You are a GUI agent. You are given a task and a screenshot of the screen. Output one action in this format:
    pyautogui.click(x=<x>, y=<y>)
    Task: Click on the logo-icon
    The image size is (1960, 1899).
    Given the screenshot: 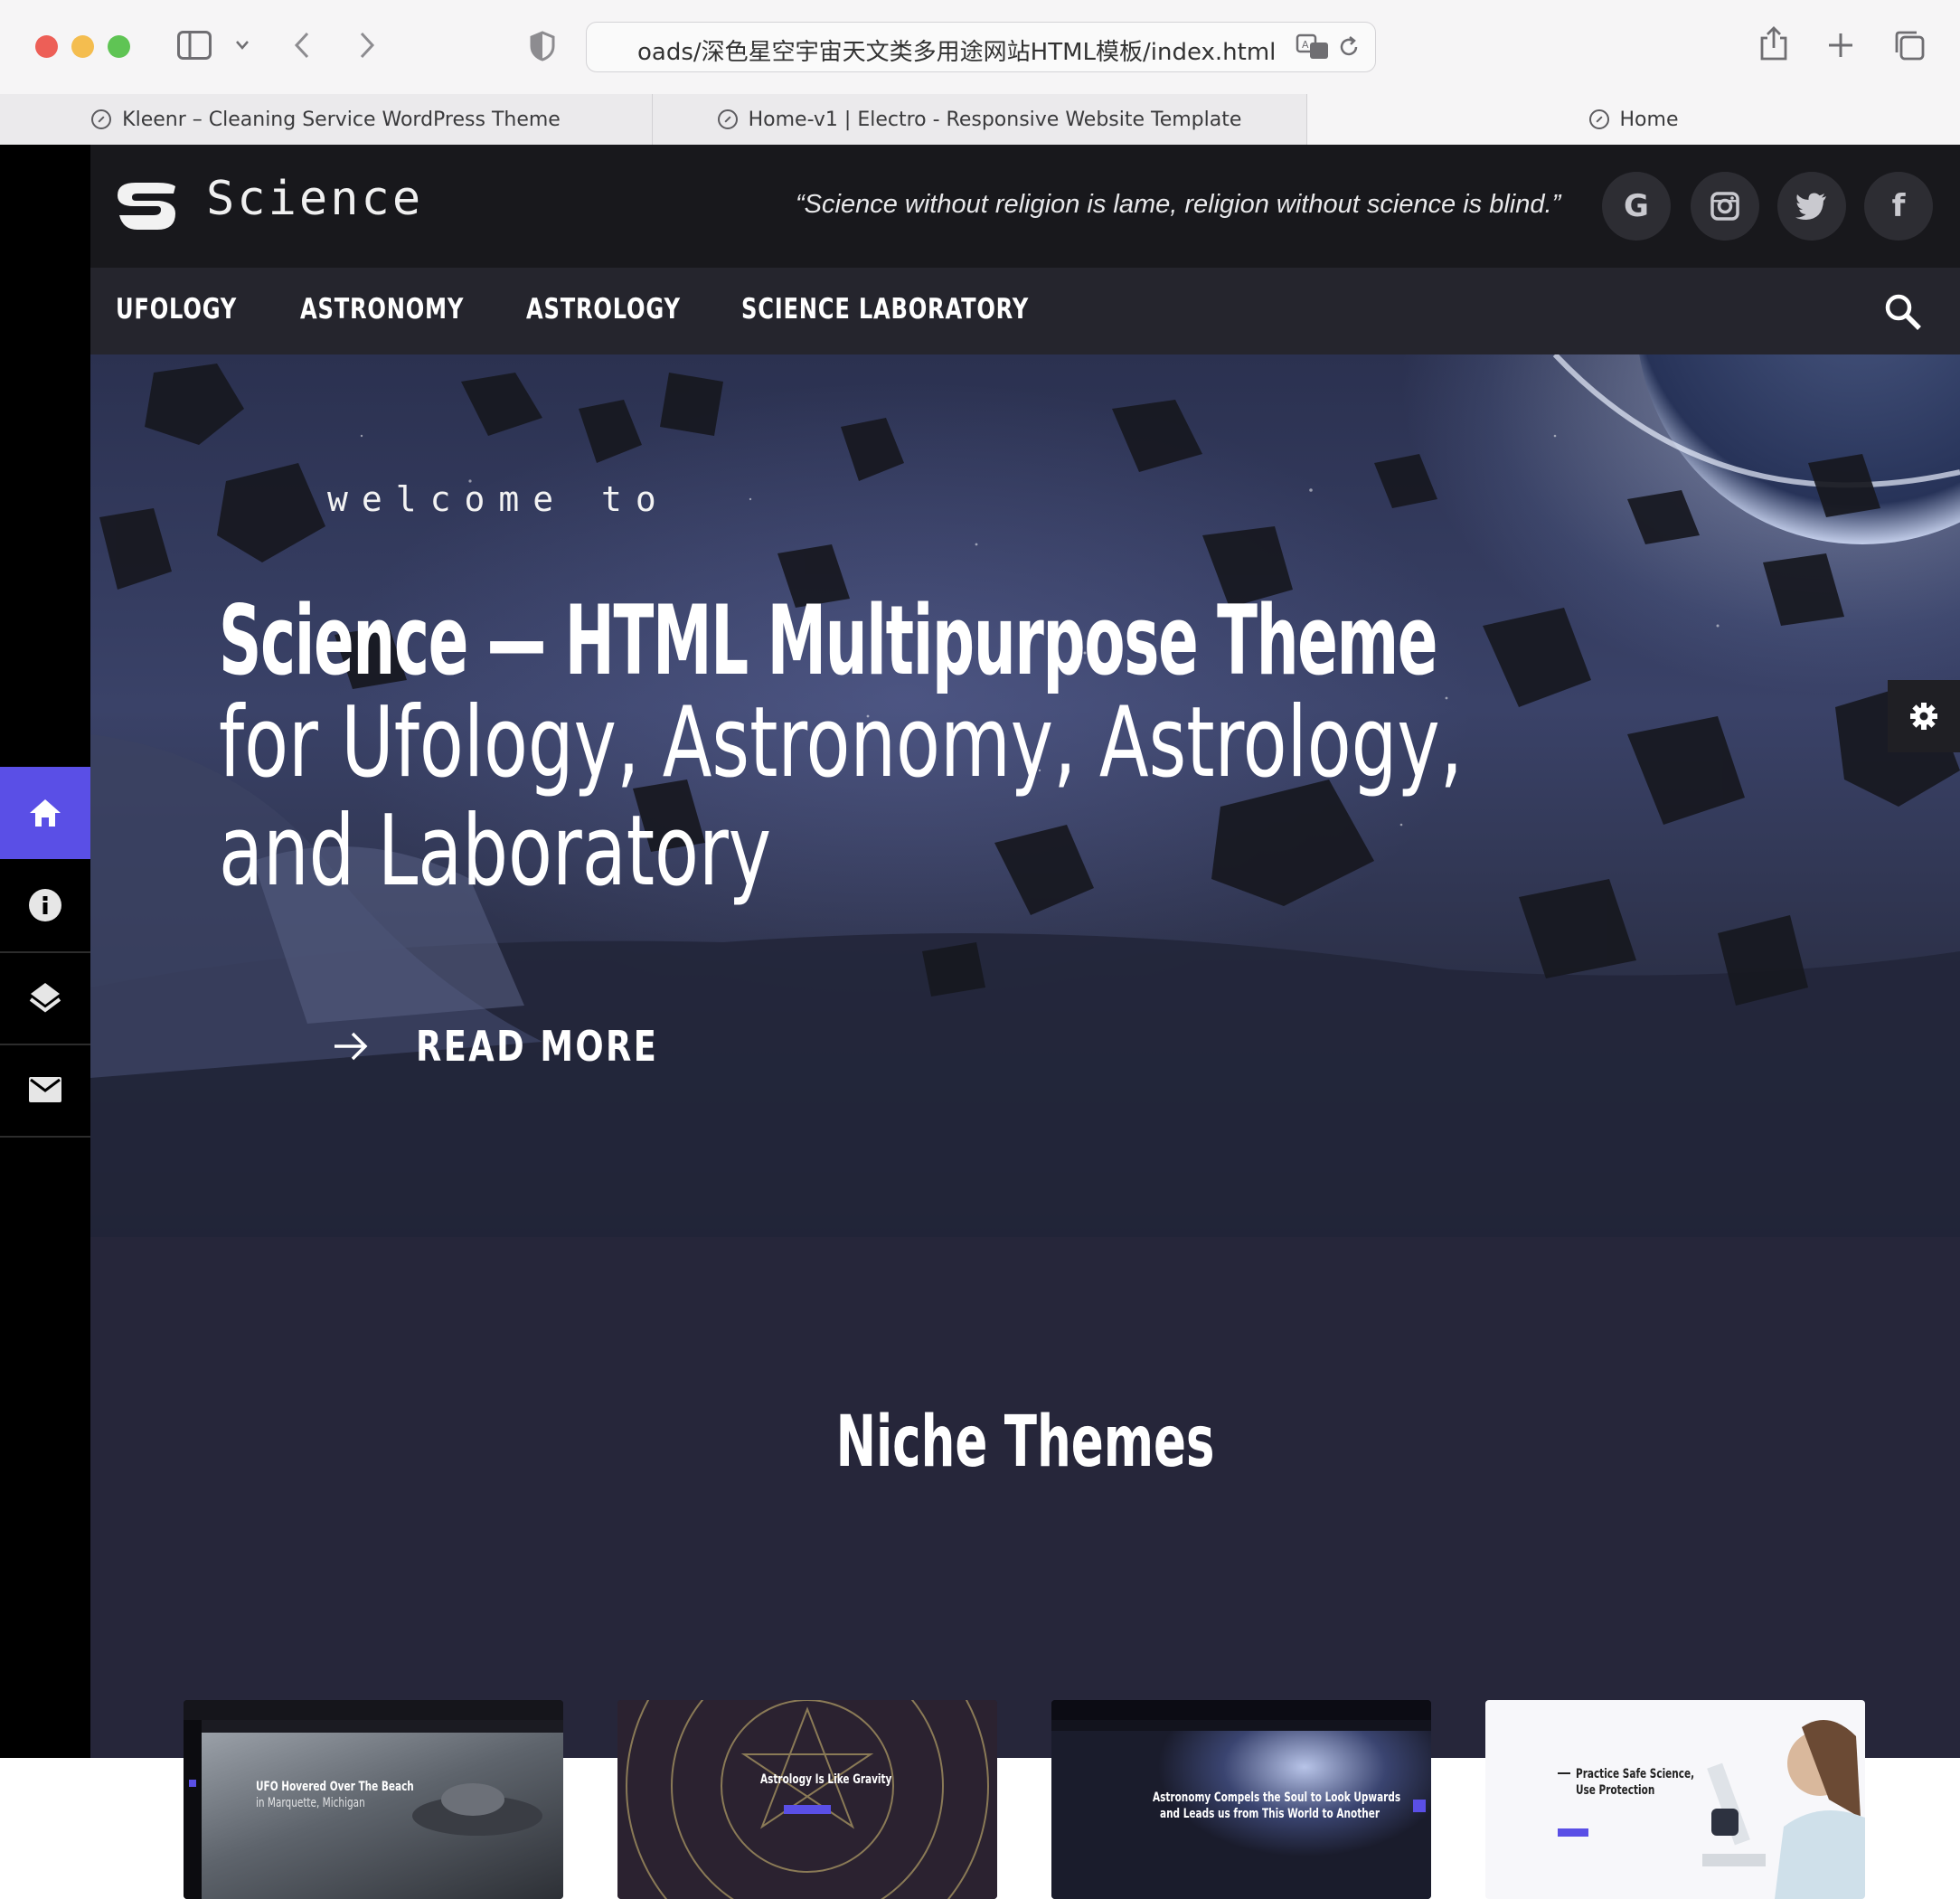 What is the action you would take?
    pyautogui.click(x=146, y=206)
    